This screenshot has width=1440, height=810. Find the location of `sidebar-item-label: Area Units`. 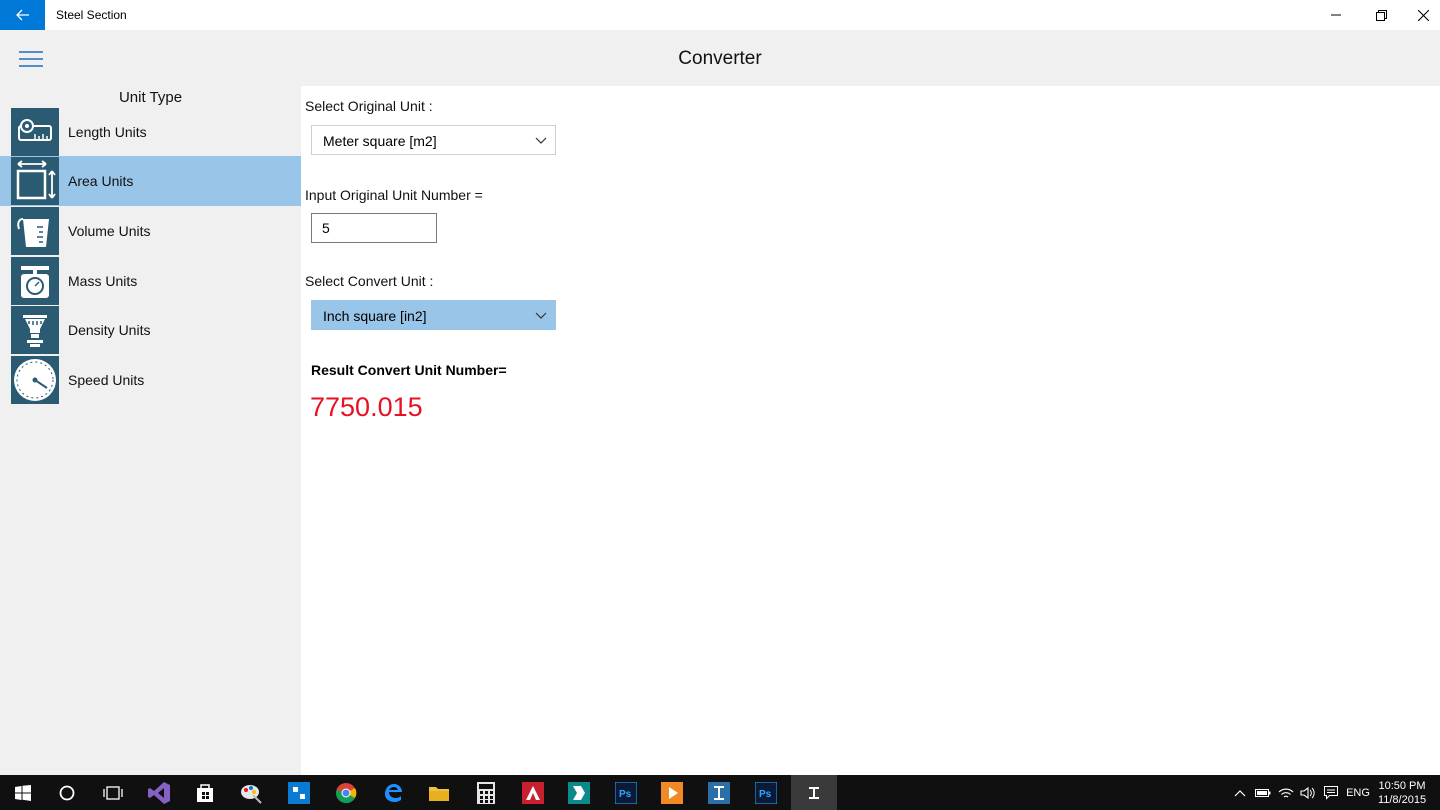

sidebar-item-label: Area Units is located at coordinates (101, 181).